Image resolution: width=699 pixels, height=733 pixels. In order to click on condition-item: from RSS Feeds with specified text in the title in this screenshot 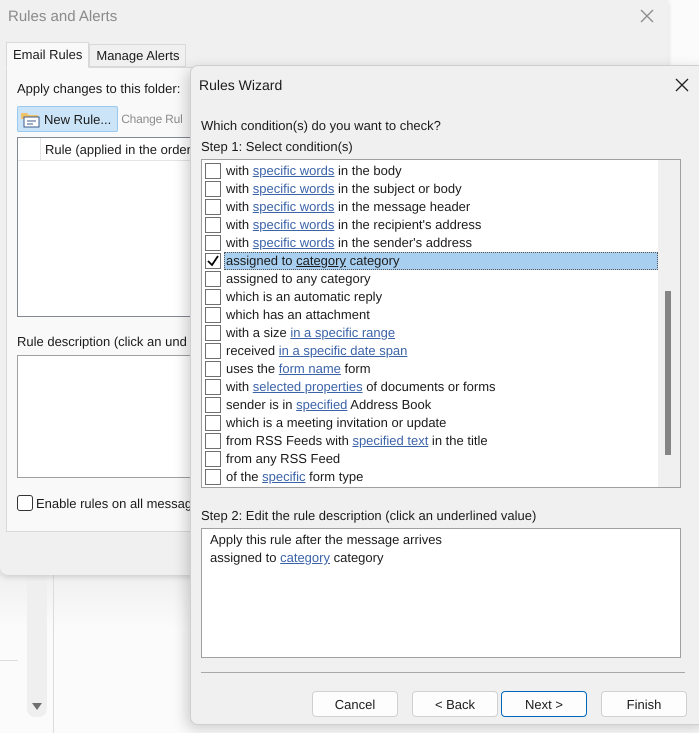, I will do `click(441, 441)`.